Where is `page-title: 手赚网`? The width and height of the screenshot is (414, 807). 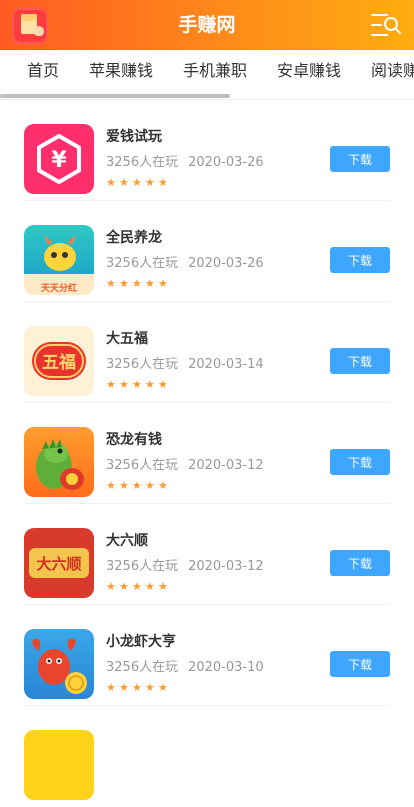 page-title: 手赚网 is located at coordinates (207, 25).